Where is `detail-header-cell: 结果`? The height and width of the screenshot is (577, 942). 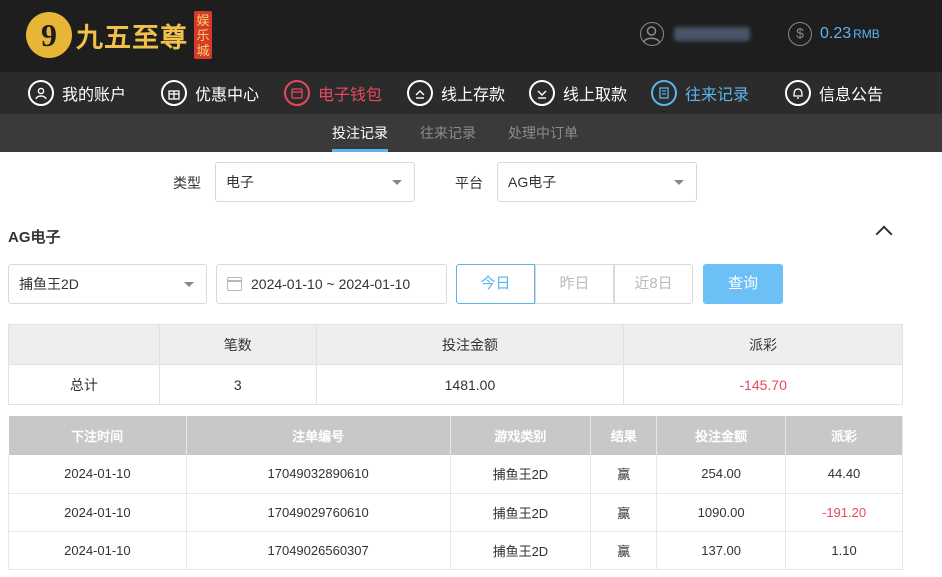
detail-header-cell: 结果 is located at coordinates (624, 435).